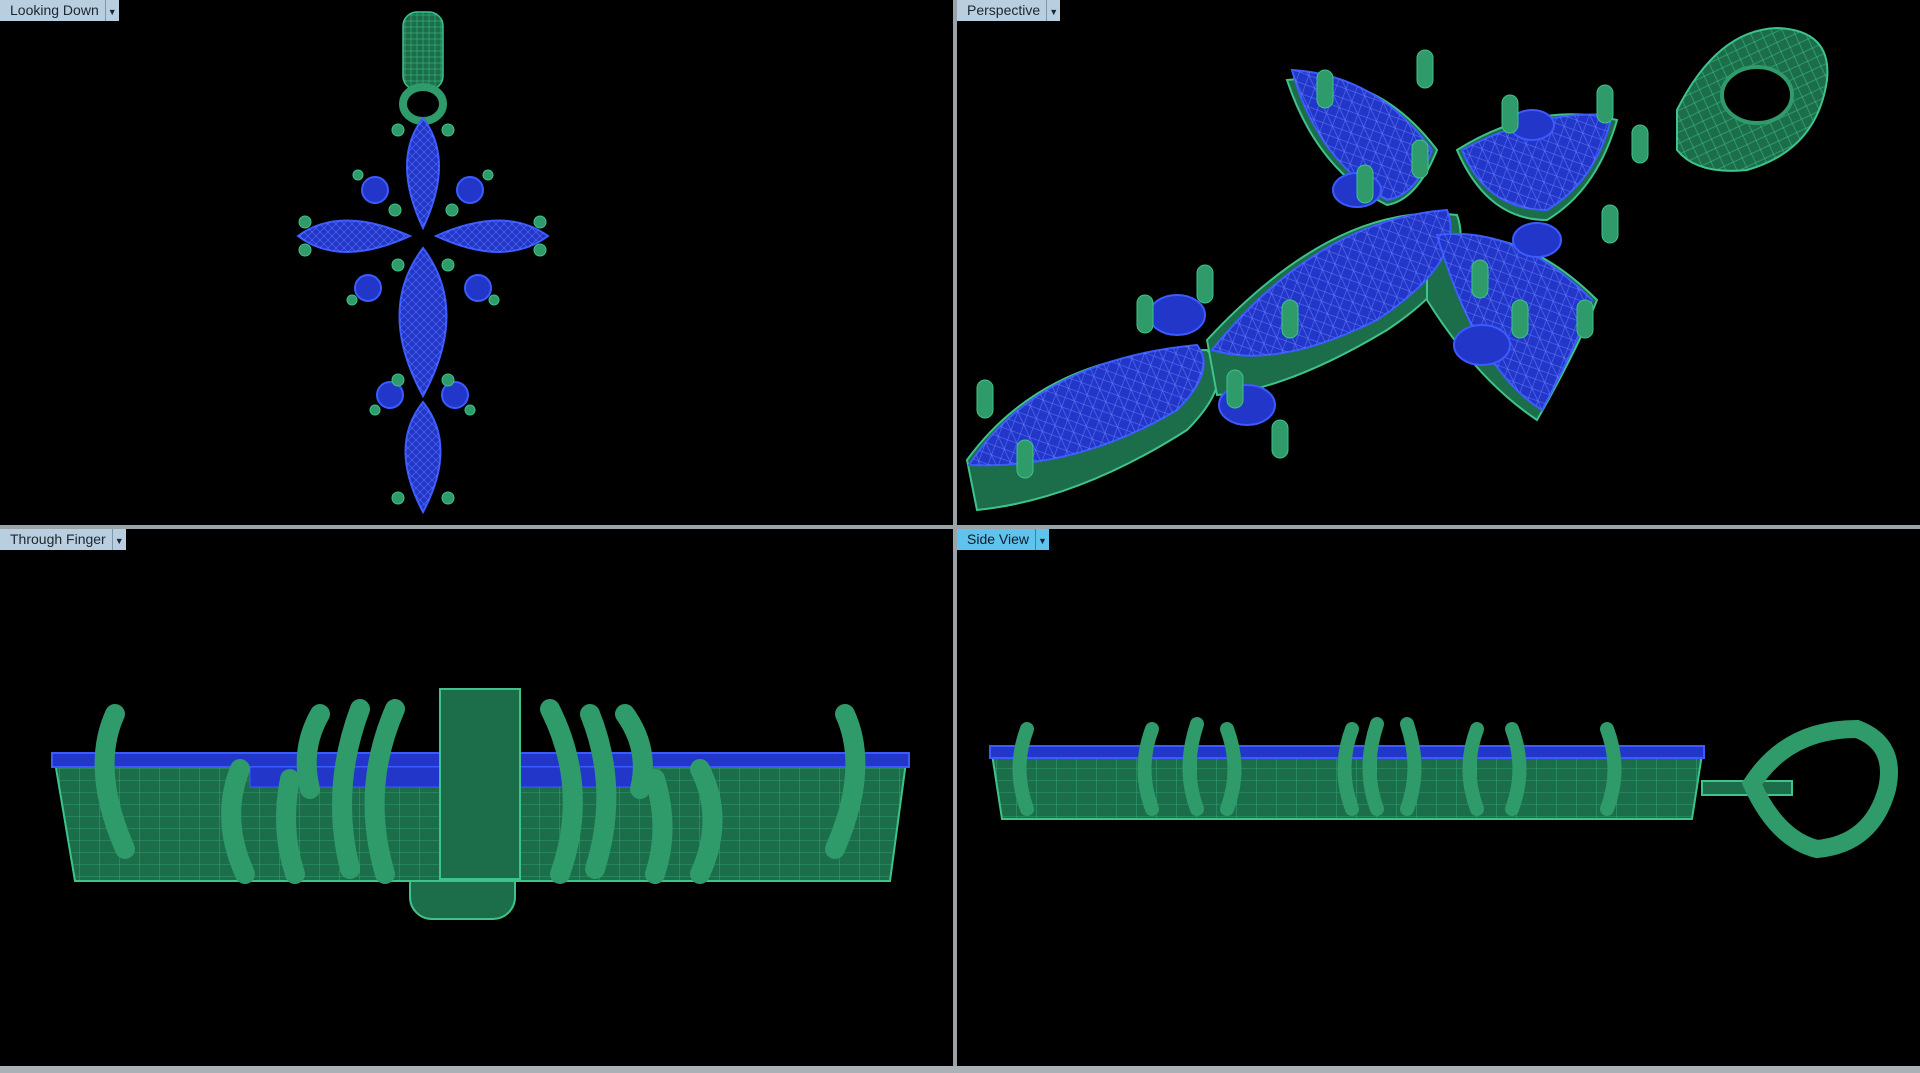 This screenshot has height=1073, width=1920. I want to click on top-view-render, so click(423, 263).